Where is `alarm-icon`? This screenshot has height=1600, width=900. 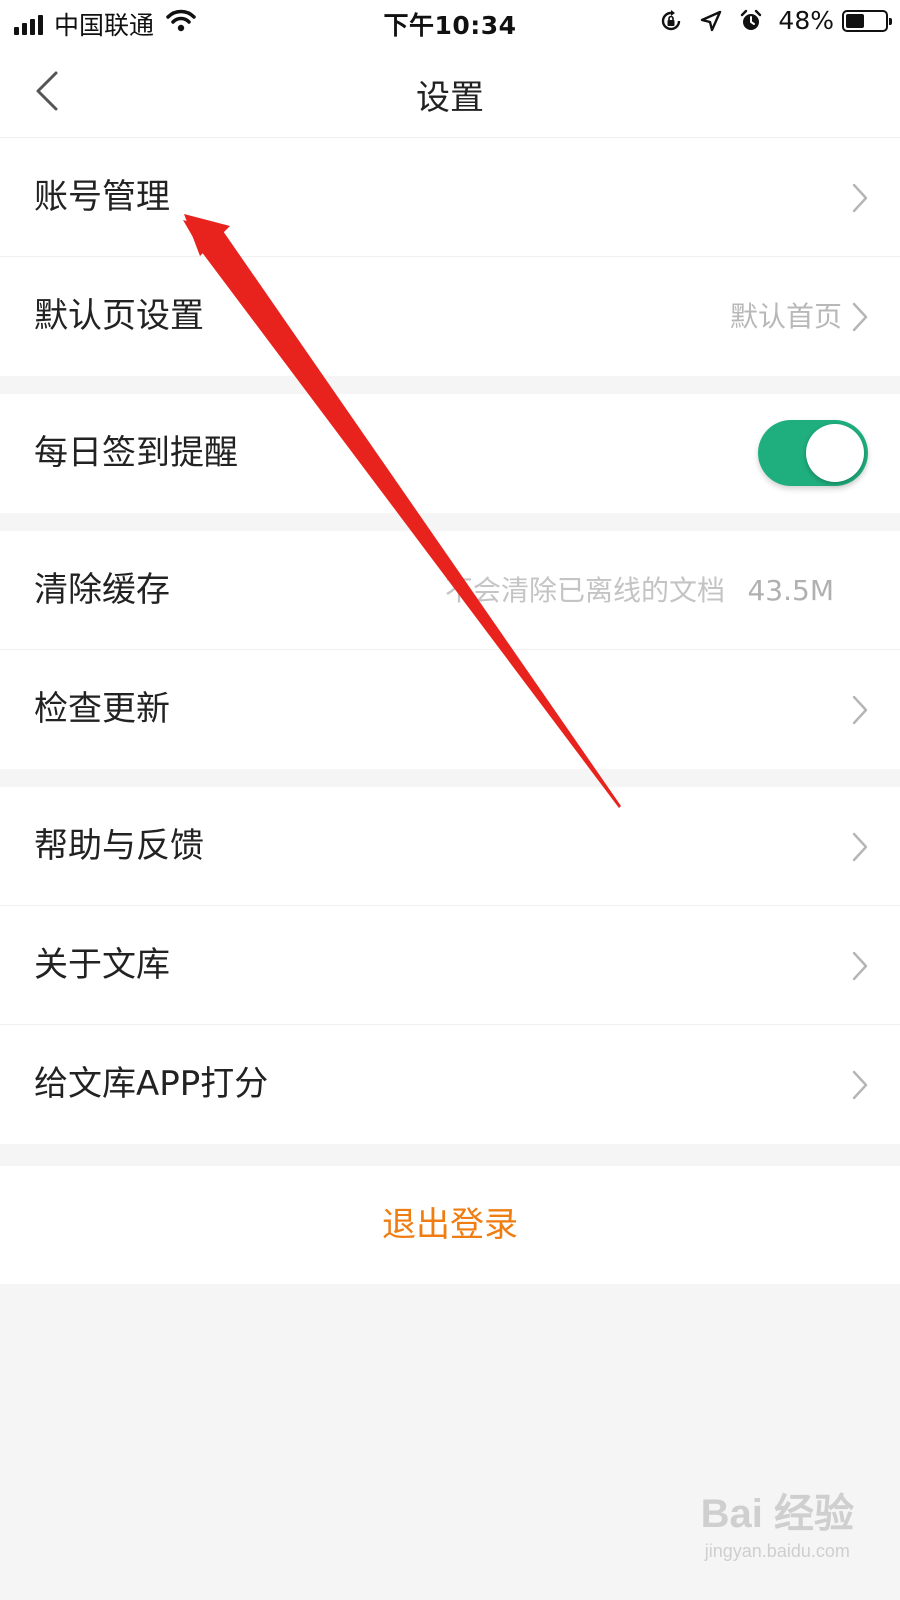
alarm-icon is located at coordinates (751, 21).